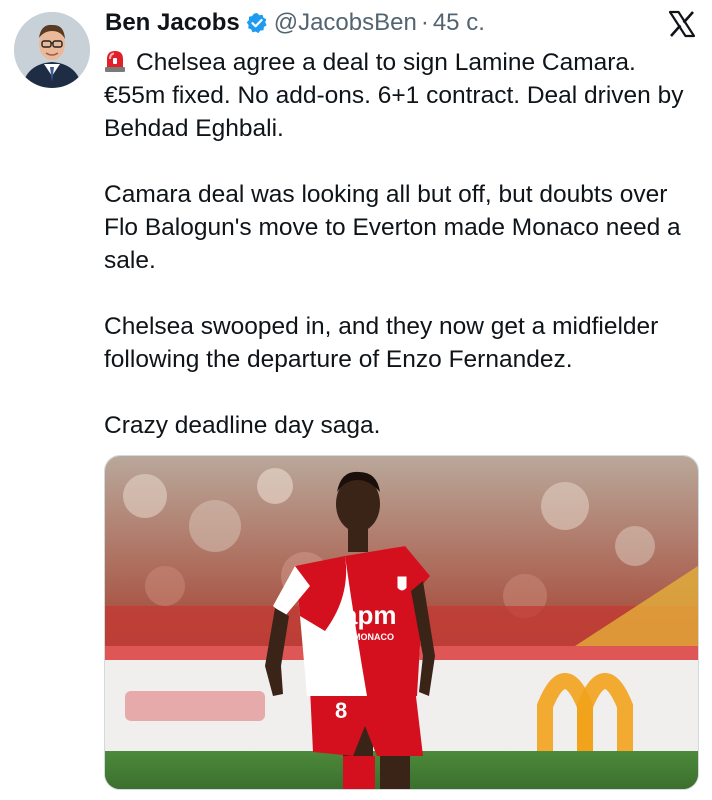 The image size is (712, 800). I want to click on shorts-number: 8, so click(341, 710).